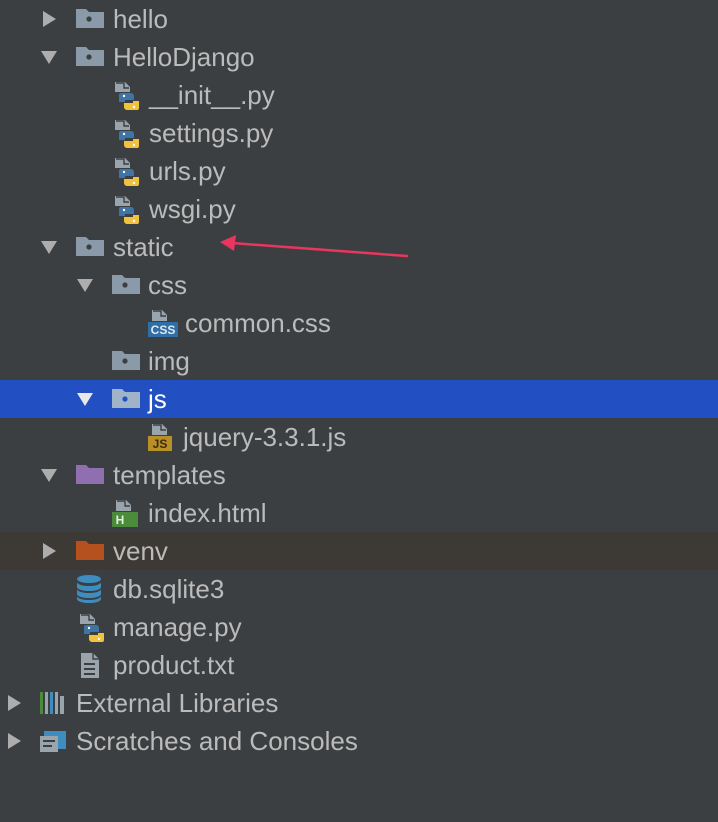 This screenshot has height=822, width=718. Describe the element at coordinates (314, 246) in the screenshot. I see `annotation-arrow-icon` at that location.